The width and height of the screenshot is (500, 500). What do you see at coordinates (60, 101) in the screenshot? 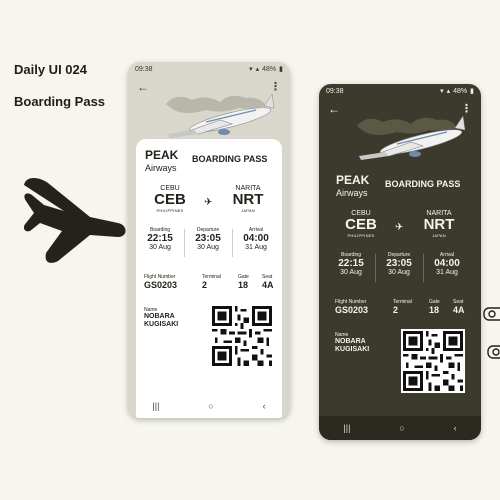
I see `caption-boarding-pass: Boarding Pass` at bounding box center [60, 101].